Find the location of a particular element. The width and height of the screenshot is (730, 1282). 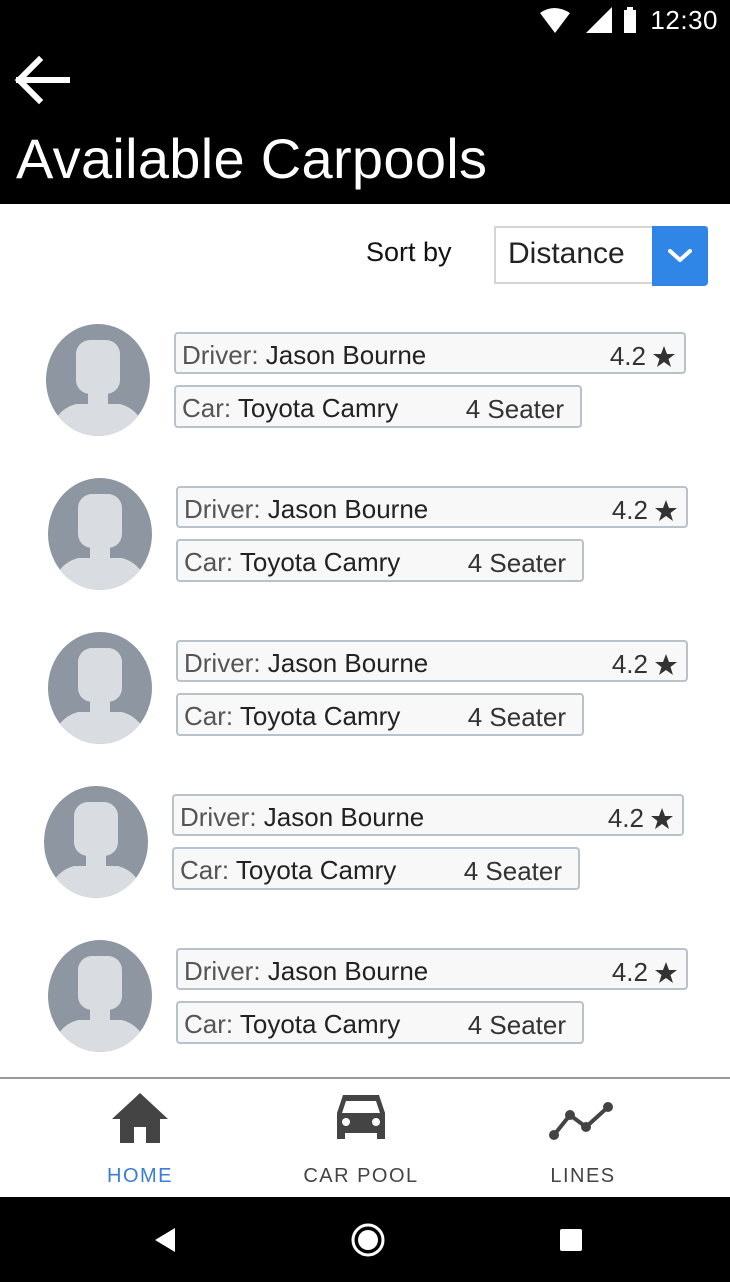

sort-selected-value: Distance is located at coordinates (566, 253).